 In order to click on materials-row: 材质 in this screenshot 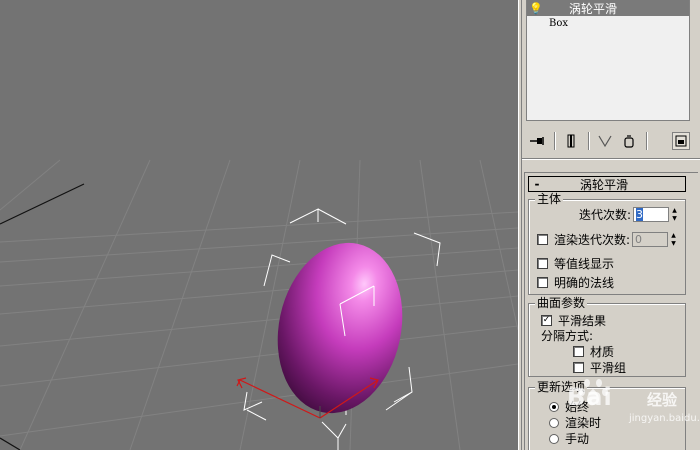, I will do `click(593, 351)`.